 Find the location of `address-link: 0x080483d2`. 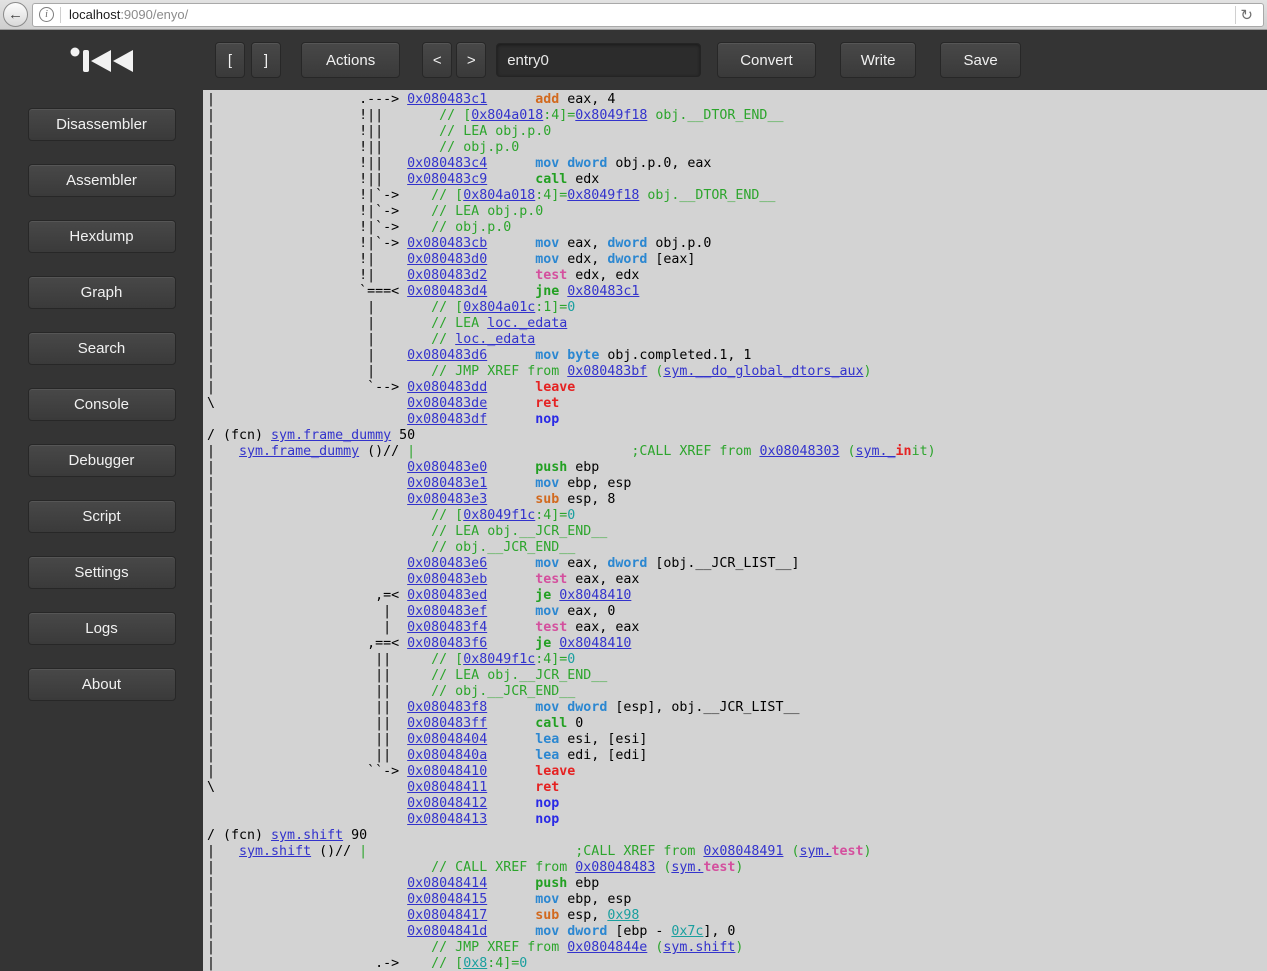

address-link: 0x080483d2 is located at coordinates (447, 275).